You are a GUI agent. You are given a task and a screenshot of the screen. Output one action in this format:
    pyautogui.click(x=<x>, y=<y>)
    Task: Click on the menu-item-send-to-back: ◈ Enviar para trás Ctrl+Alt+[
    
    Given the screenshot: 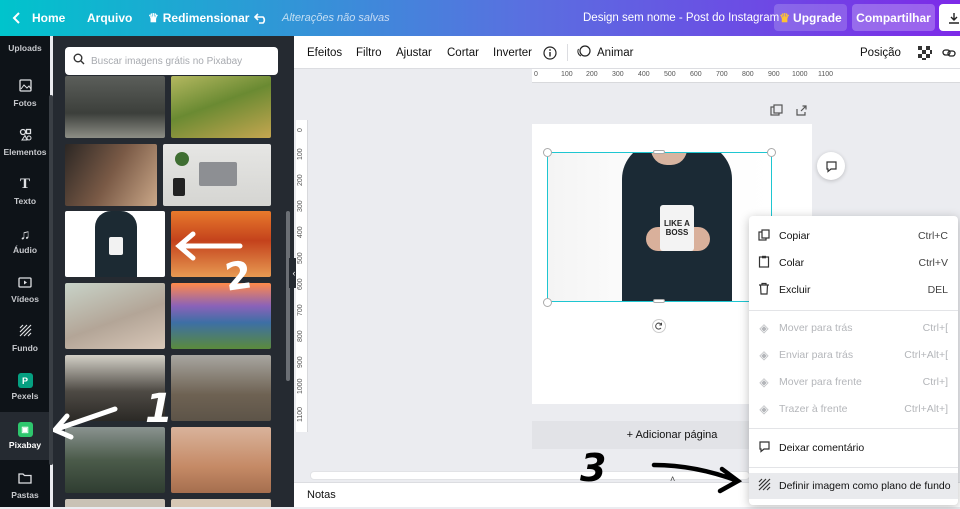 What is the action you would take?
    pyautogui.click(x=853, y=355)
    